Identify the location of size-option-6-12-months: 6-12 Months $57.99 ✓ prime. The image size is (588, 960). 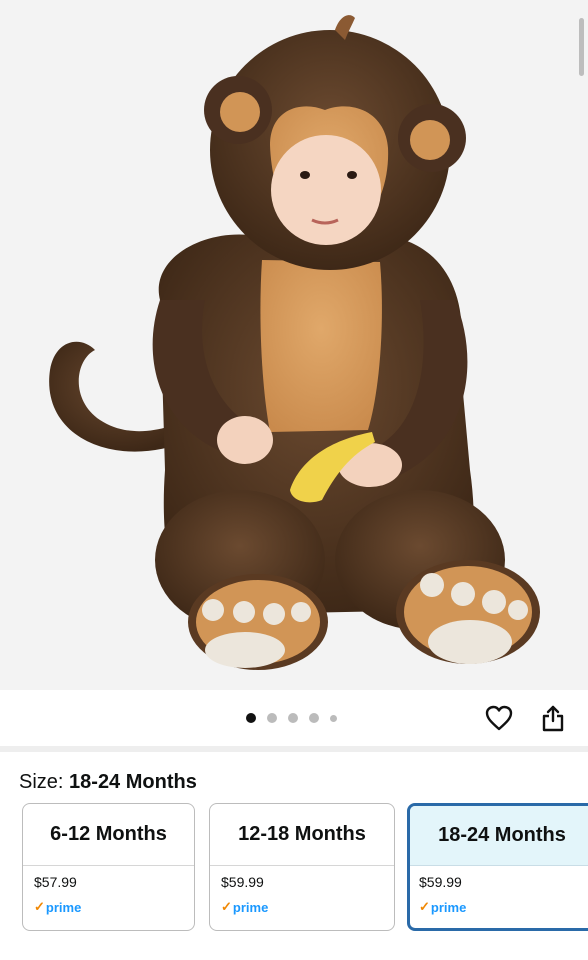
(108, 867).